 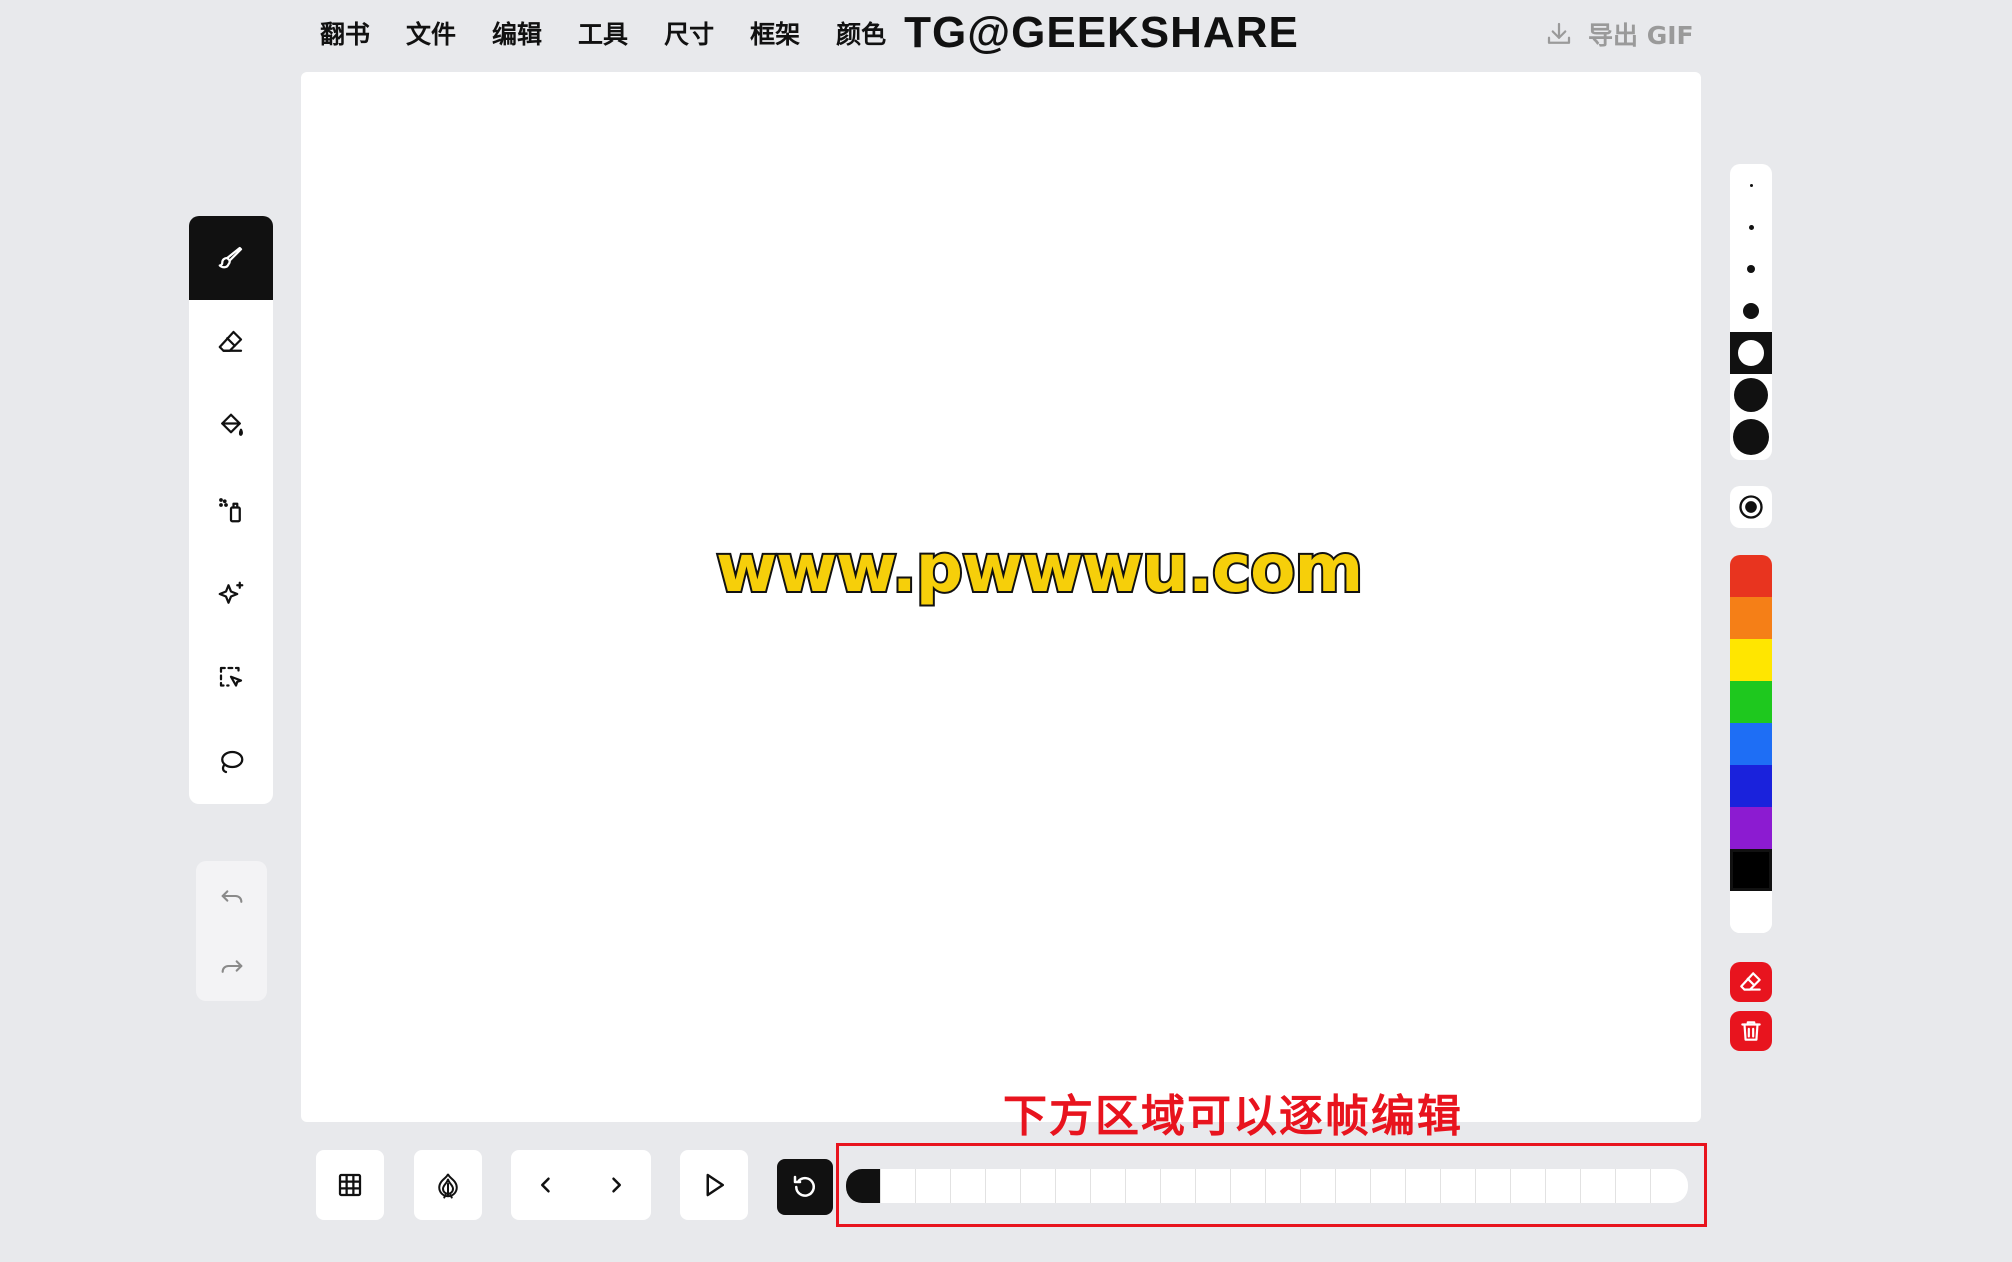 I want to click on grid-icon, so click(x=350, y=1185).